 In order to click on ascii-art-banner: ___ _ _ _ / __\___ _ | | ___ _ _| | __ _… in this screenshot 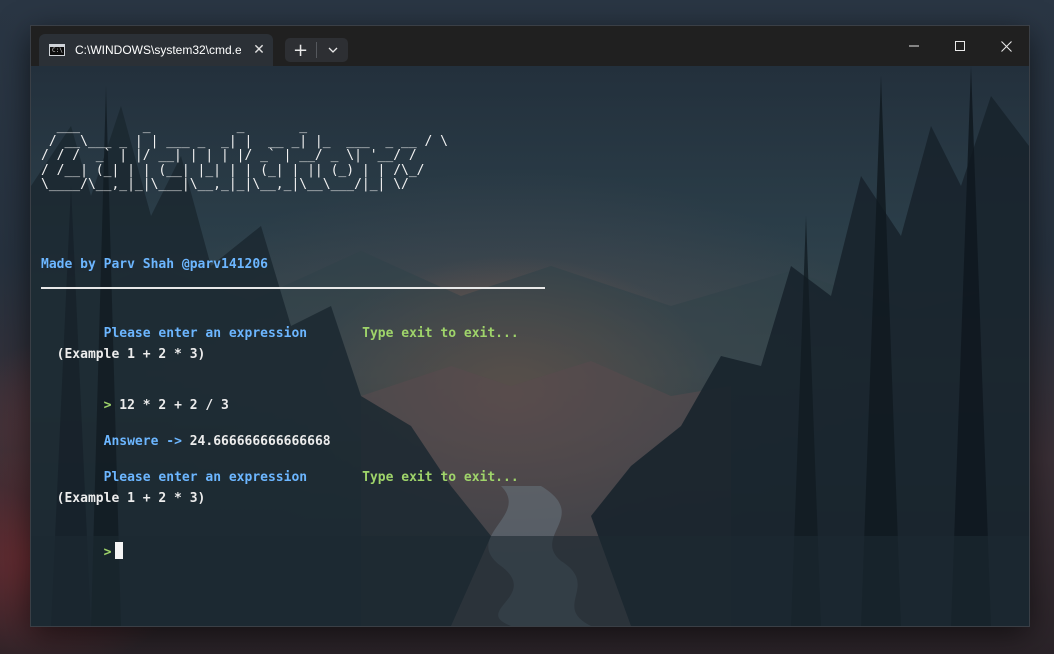, I will do `click(244, 155)`.